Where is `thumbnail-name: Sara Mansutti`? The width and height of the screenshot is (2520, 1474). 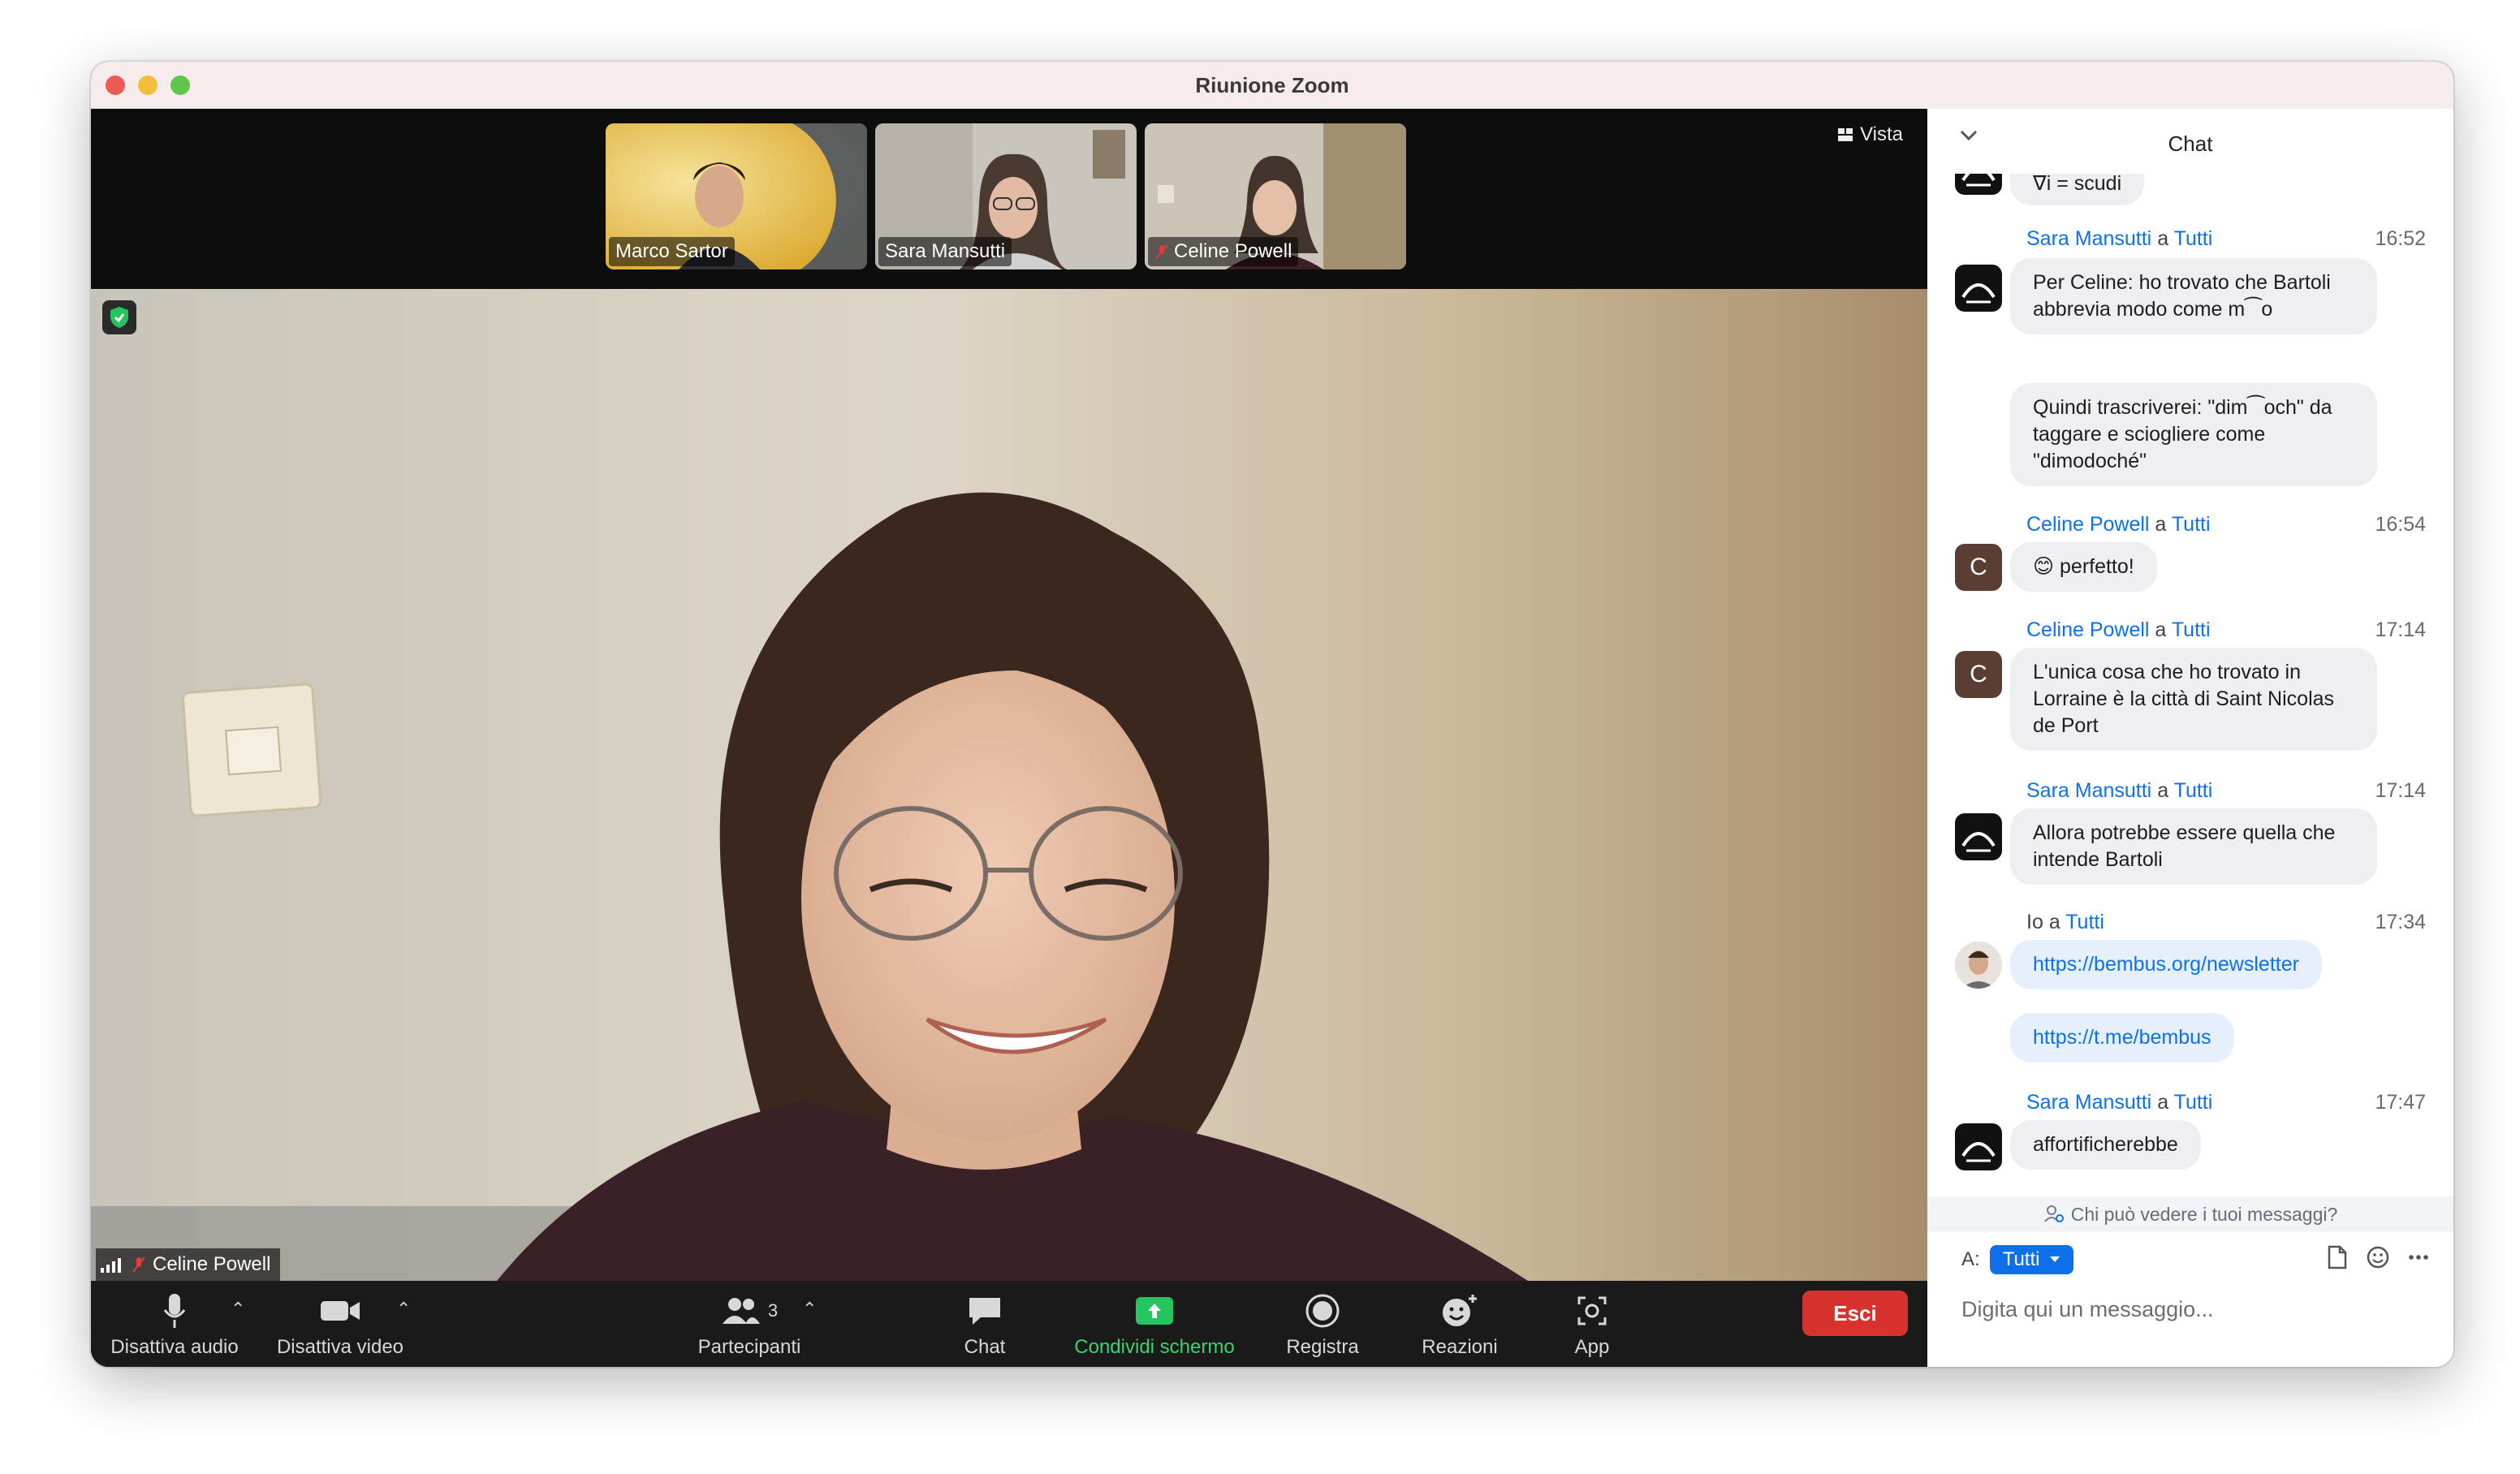 thumbnail-name: Sara Mansutti is located at coordinates (945, 251).